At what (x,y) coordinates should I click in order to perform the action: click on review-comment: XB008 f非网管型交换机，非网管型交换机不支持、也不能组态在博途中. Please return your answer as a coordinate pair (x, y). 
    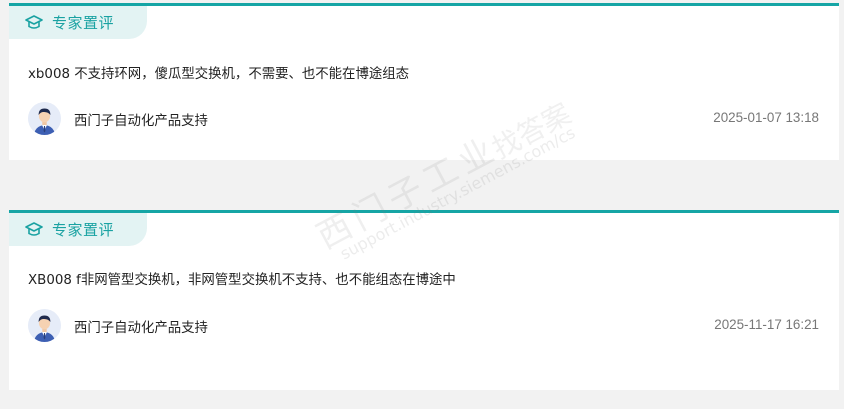
    Looking at the image, I should click on (242, 280).